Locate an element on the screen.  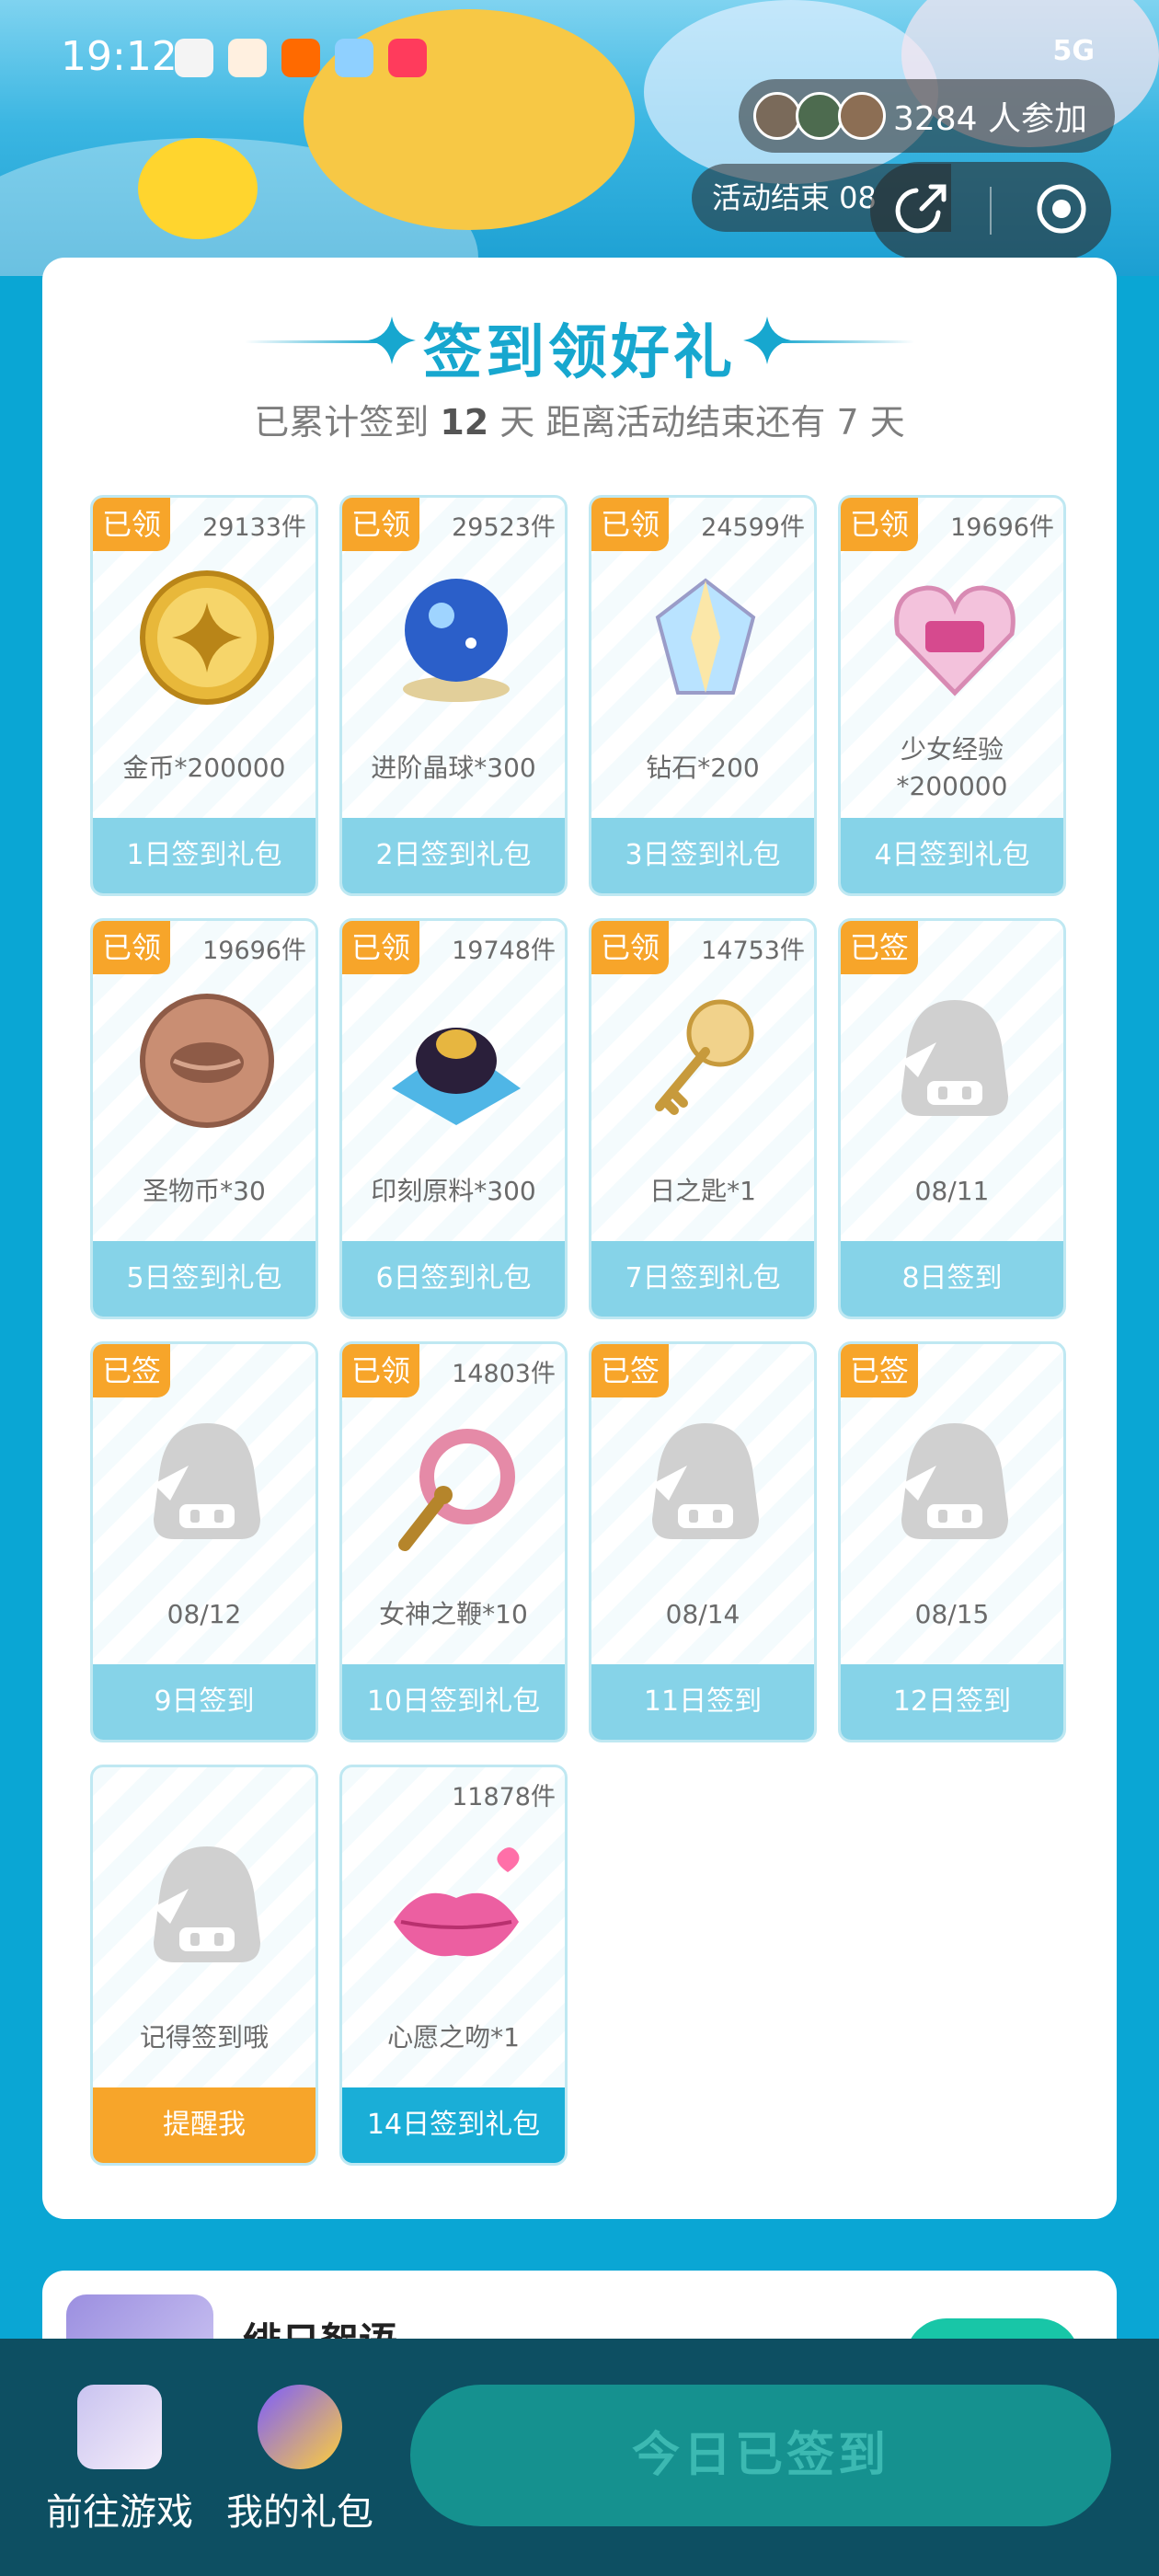
claimed-count: 29523件 is located at coordinates (504, 527).